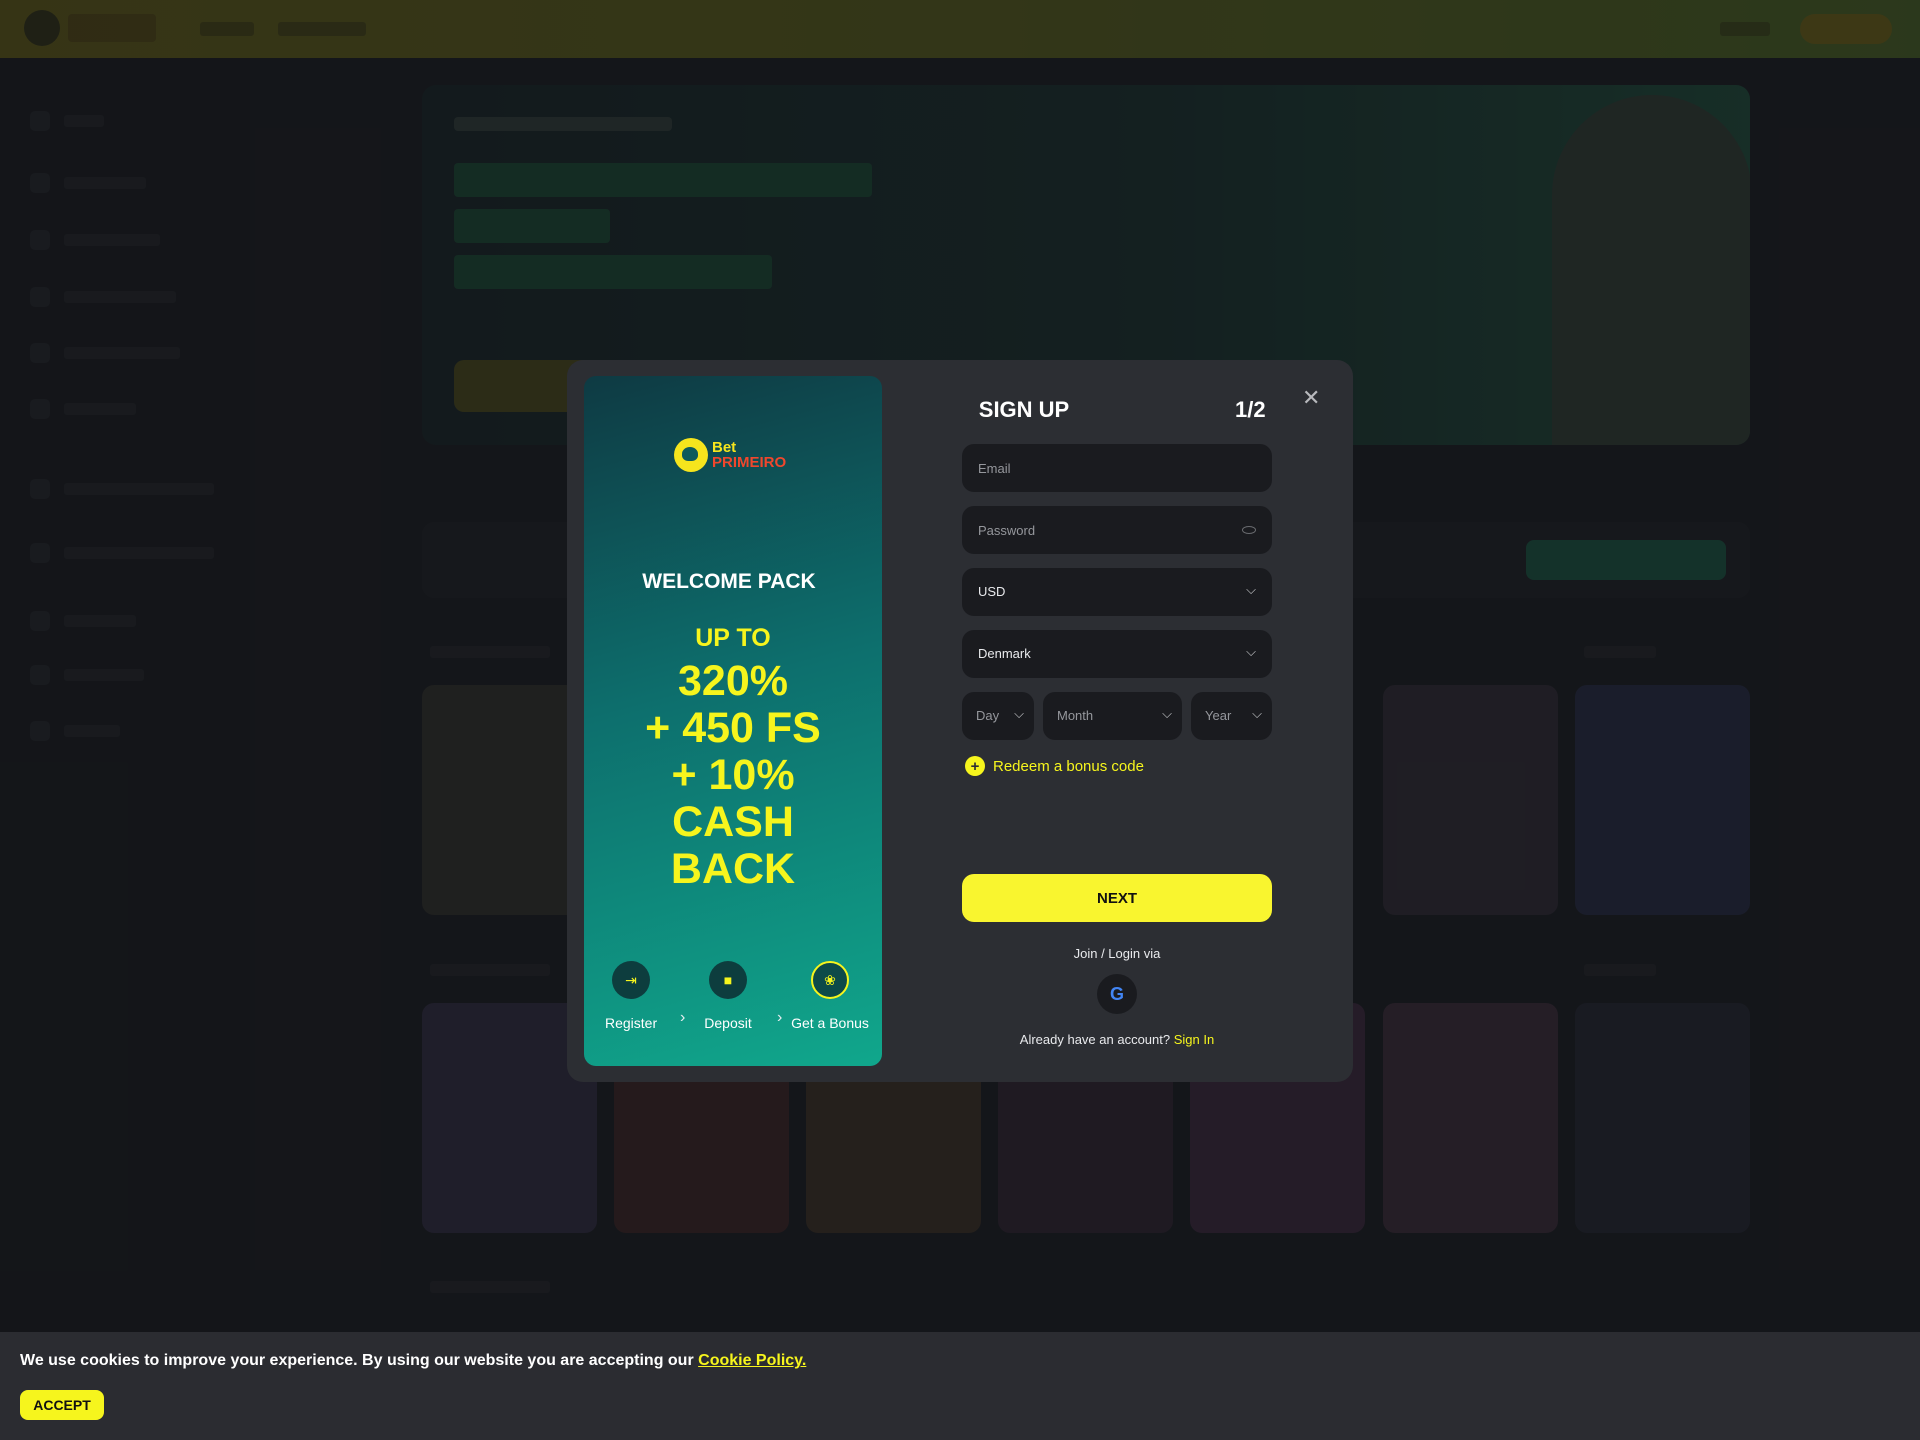 Image resolution: width=1920 pixels, height=1440 pixels. Describe the element at coordinates (631, 980) in the screenshot. I see `login-arrow-icon: ⇥` at that location.